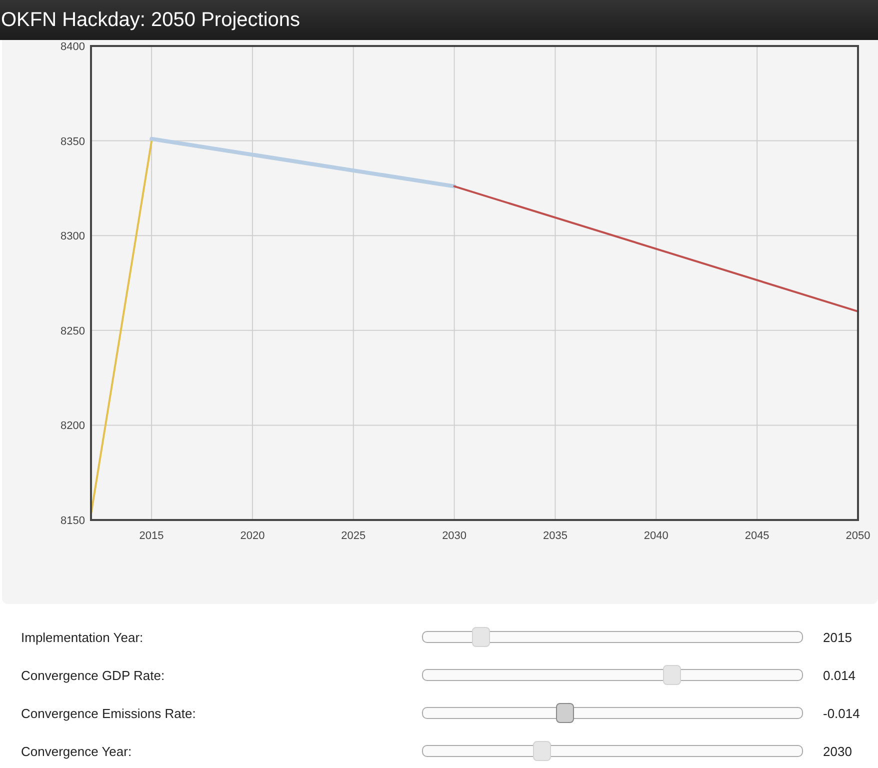  I want to click on slider-label: Convergence GDP Rate:, so click(93, 675).